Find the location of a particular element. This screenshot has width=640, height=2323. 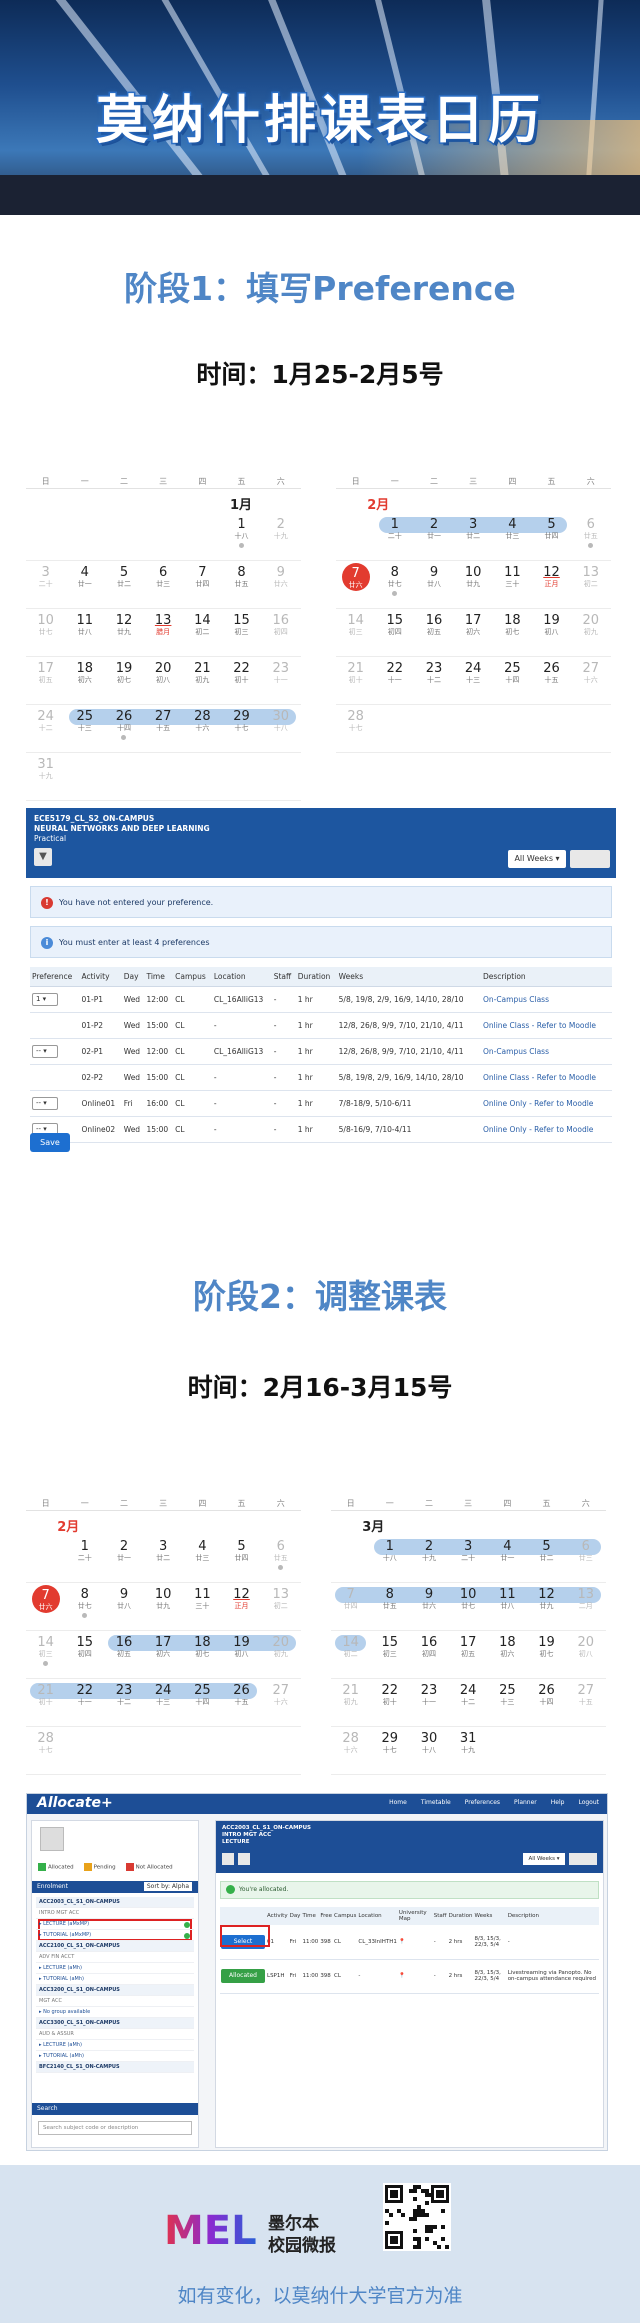

calendar-day: 23 十一 is located at coordinates (428, 1702).